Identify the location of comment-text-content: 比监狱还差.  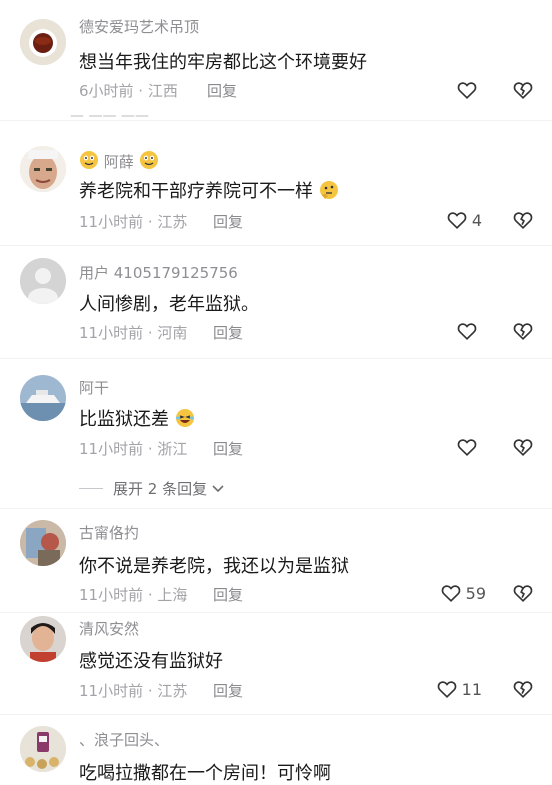
(124, 419).